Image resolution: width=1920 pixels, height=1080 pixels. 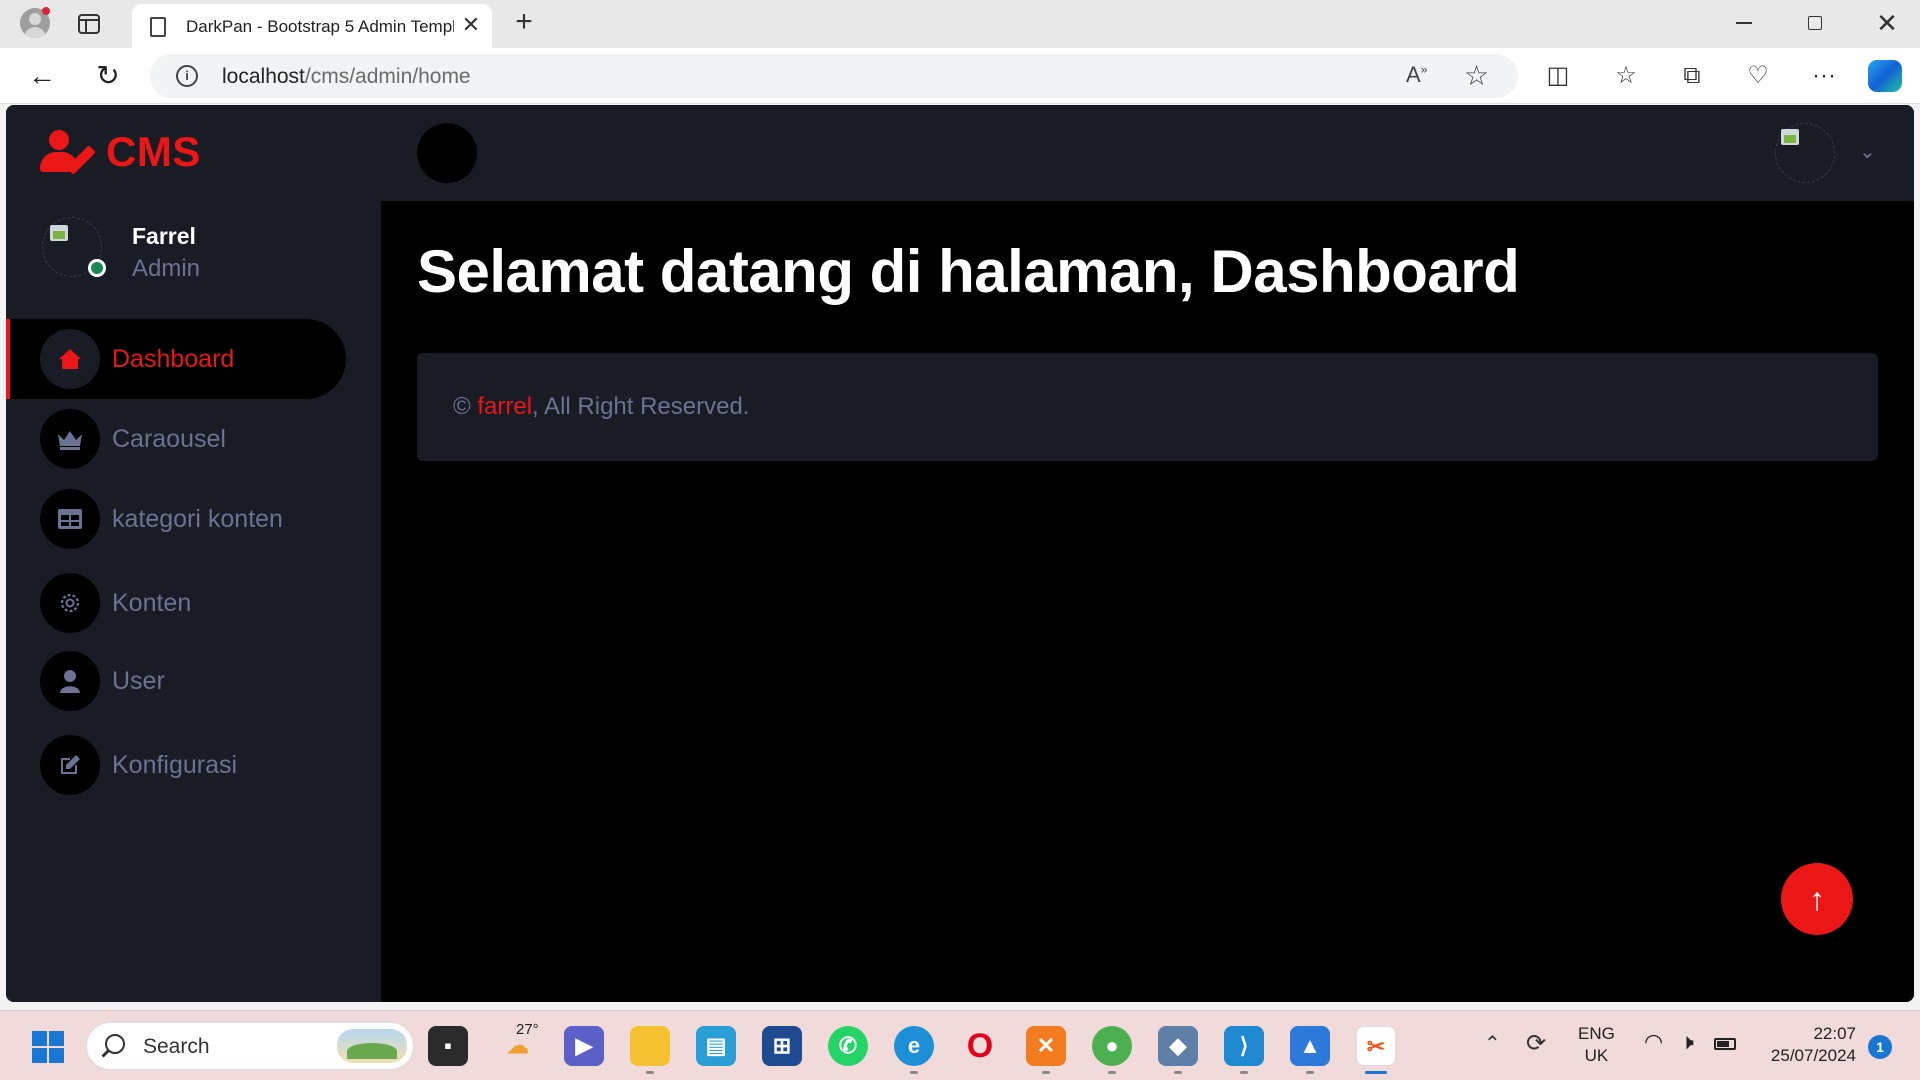 I want to click on sidebar-item-kategori-konten: kategori konten, so click(x=176, y=519).